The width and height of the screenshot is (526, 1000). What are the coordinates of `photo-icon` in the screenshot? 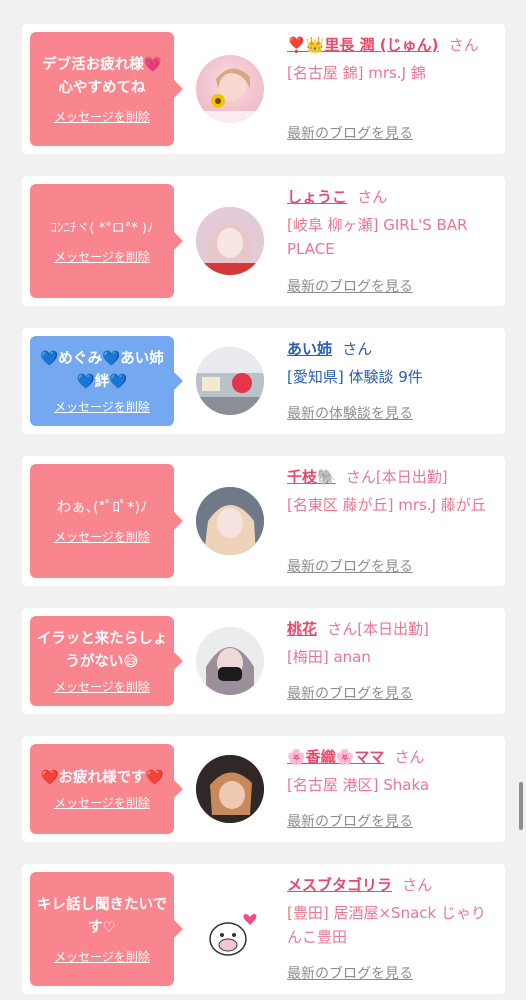 It's located at (230, 381).